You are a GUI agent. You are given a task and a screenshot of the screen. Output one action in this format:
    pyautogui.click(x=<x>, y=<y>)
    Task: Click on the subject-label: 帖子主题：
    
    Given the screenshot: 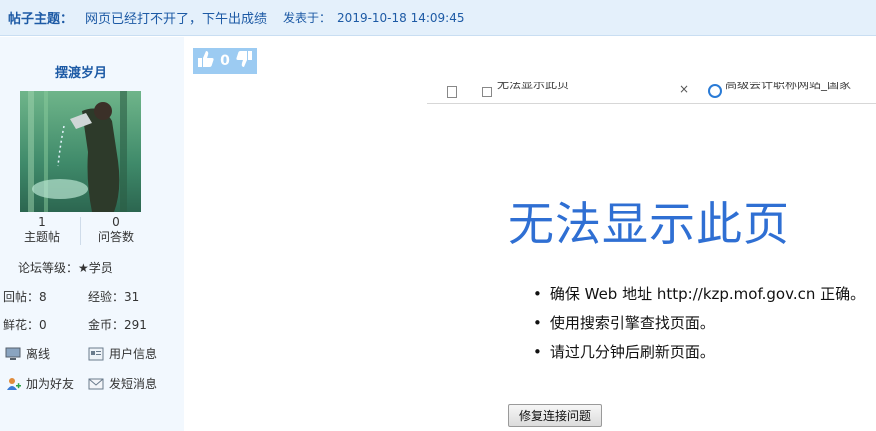 What is the action you would take?
    pyautogui.click(x=41, y=19)
    